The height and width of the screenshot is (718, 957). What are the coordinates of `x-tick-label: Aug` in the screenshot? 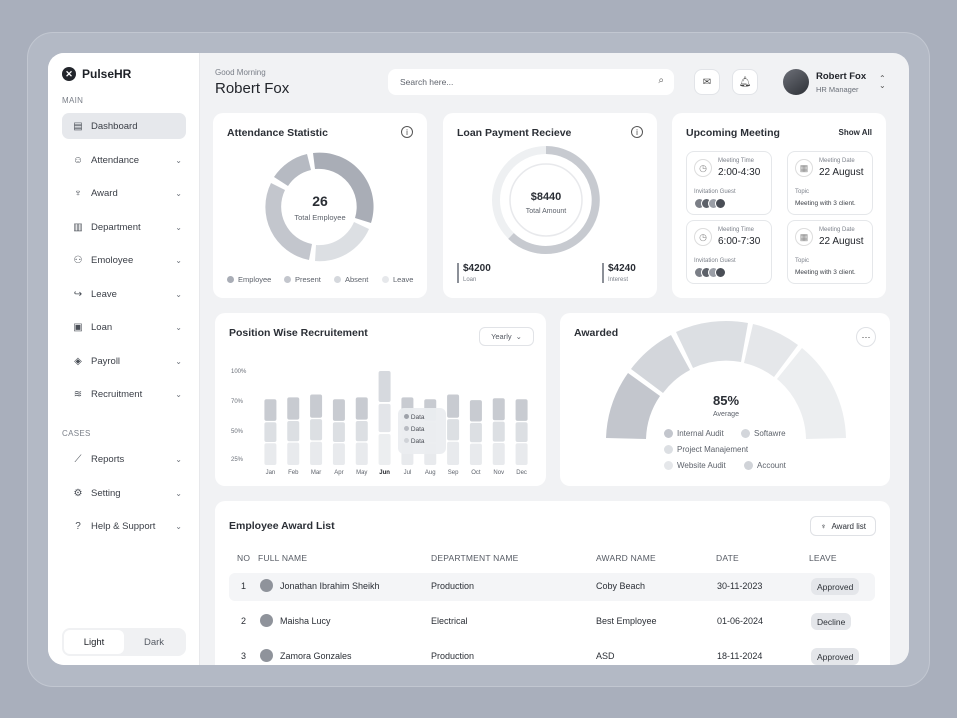 It's located at (430, 473).